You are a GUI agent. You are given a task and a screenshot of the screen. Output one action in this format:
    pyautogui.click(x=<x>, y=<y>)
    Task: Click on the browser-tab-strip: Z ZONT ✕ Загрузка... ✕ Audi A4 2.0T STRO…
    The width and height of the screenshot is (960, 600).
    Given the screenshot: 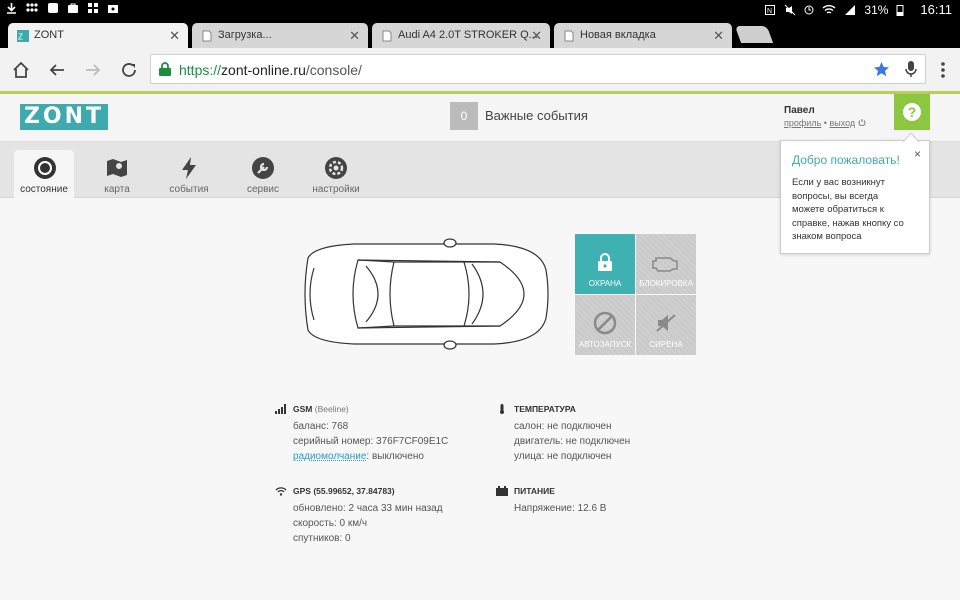 What is the action you would take?
    pyautogui.click(x=480, y=34)
    